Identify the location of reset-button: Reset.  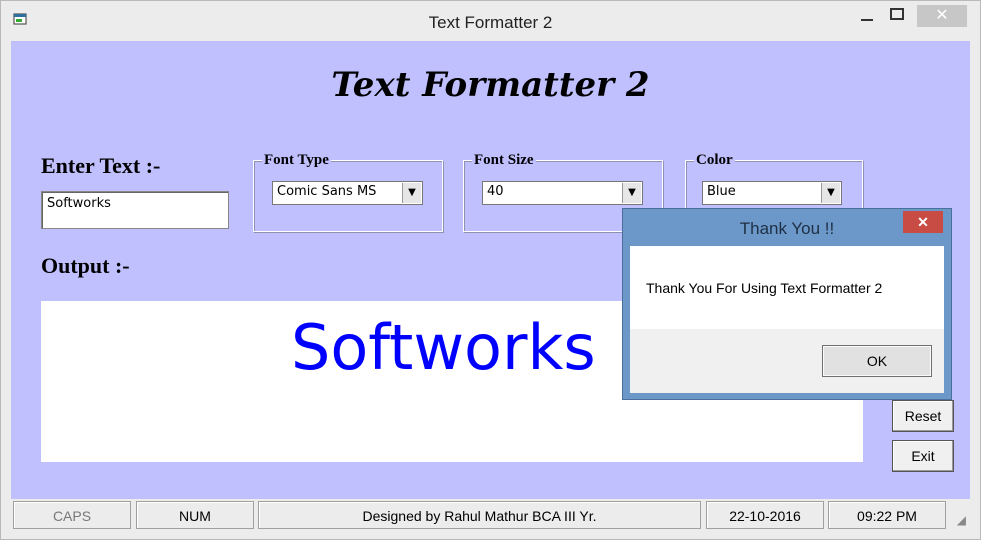
(923, 416).